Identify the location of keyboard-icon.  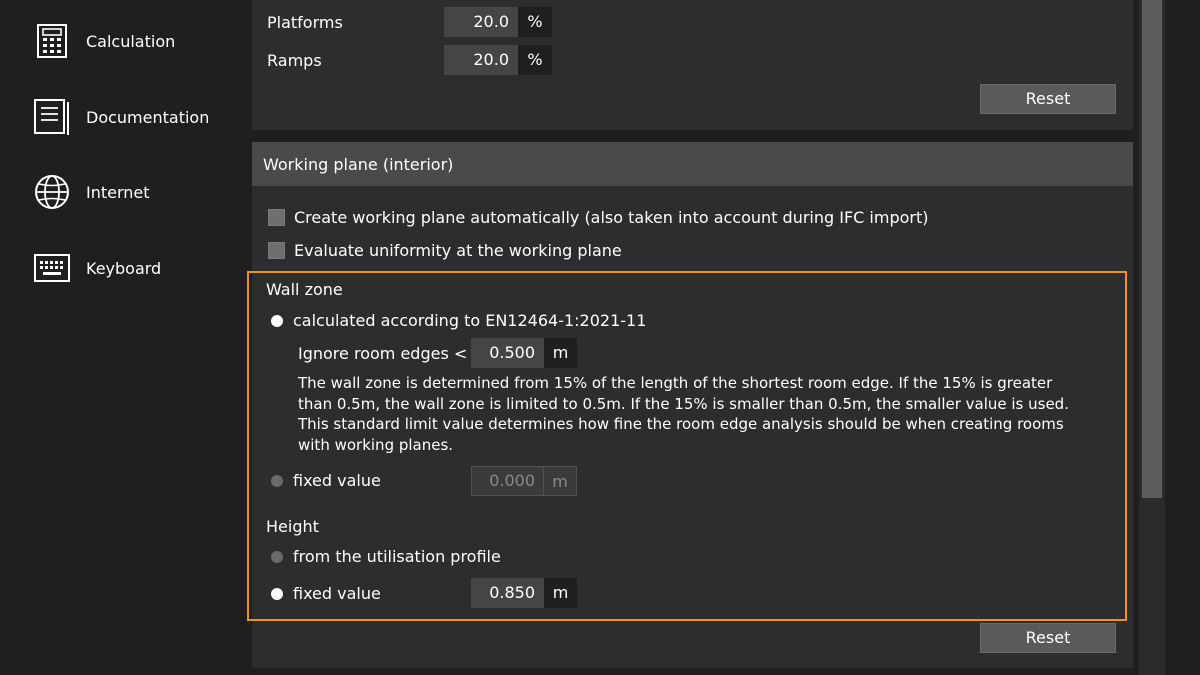
(52, 268).